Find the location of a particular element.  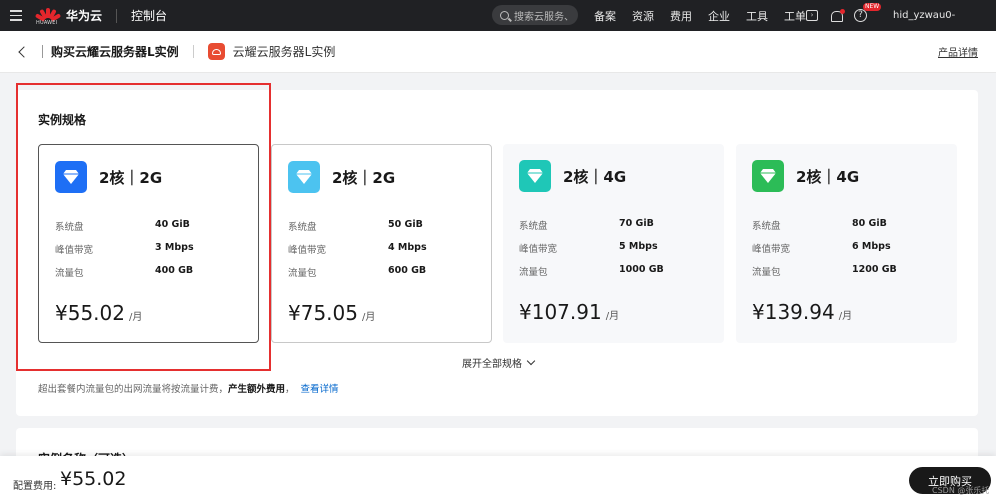

plan-spec: 2核｜2G is located at coordinates (364, 178).